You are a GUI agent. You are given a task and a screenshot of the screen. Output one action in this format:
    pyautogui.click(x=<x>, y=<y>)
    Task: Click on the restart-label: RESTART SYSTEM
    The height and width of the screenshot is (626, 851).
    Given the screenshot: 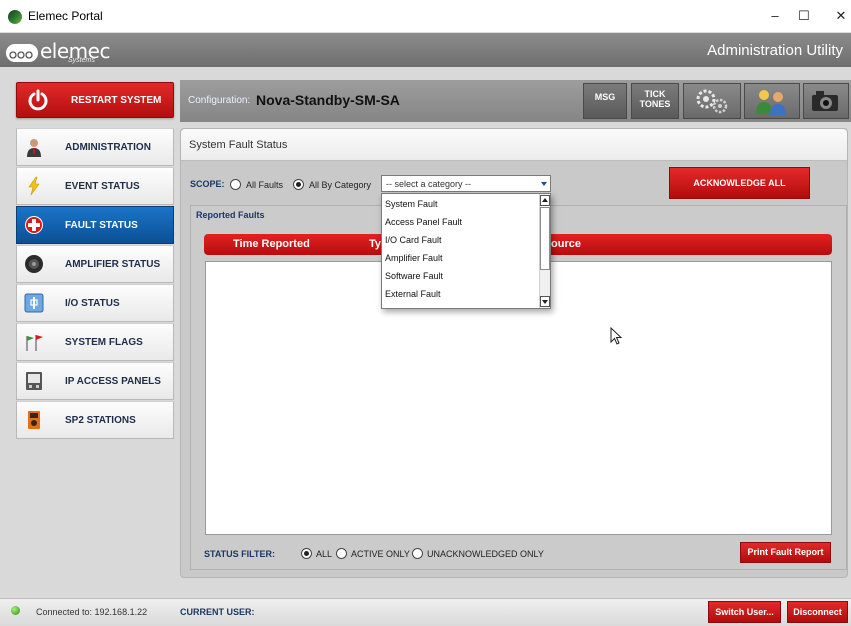 What is the action you would take?
    pyautogui.click(x=116, y=100)
    